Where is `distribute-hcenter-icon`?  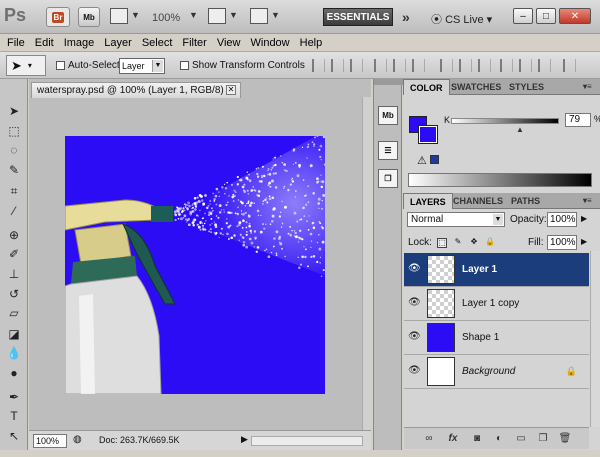
distribute-hcenter-icon is located at coordinates (525, 65).